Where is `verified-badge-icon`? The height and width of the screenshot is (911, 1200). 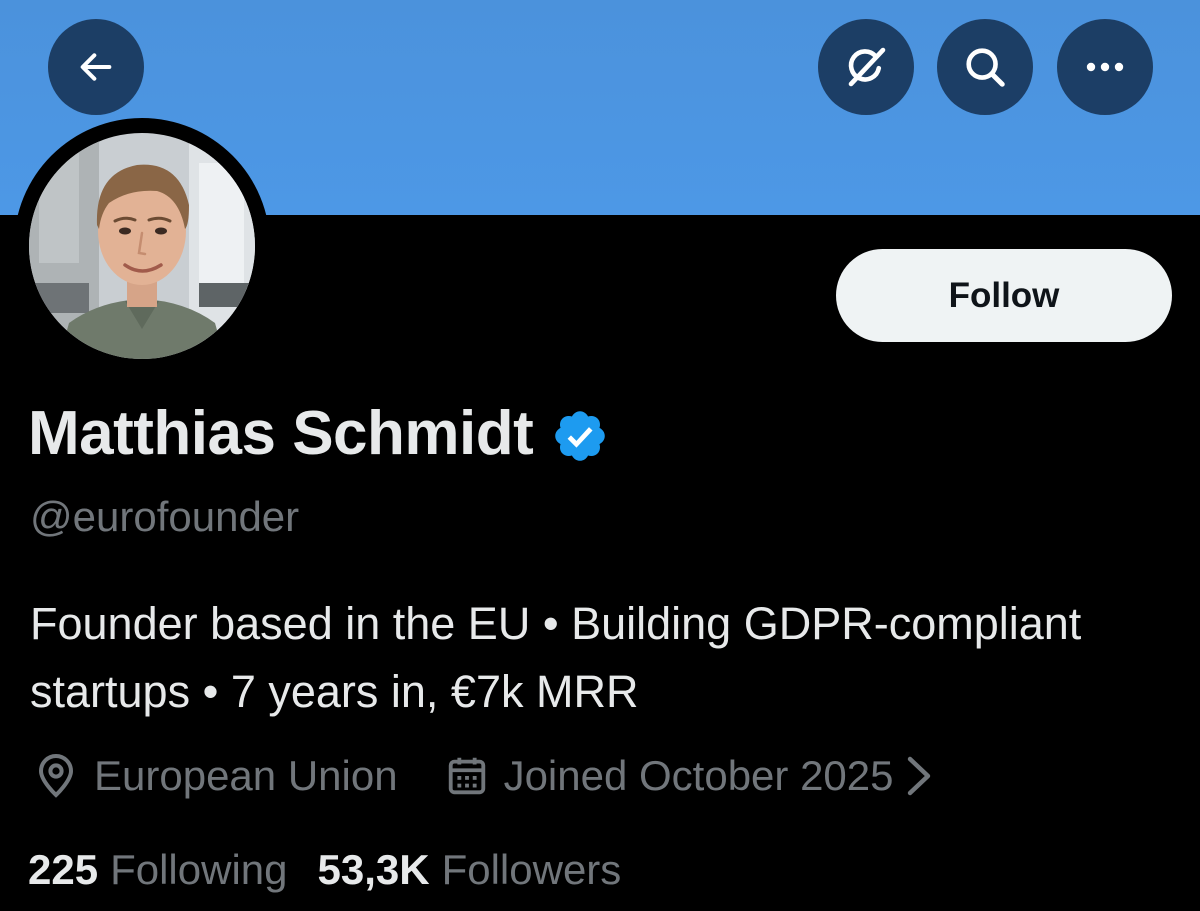 verified-badge-icon is located at coordinates (580, 436).